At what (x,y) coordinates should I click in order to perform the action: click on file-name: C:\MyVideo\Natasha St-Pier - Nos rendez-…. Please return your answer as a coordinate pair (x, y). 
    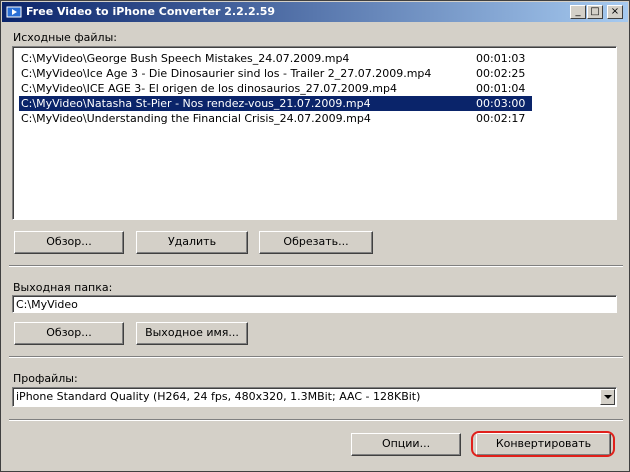
    Looking at the image, I should click on (196, 103).